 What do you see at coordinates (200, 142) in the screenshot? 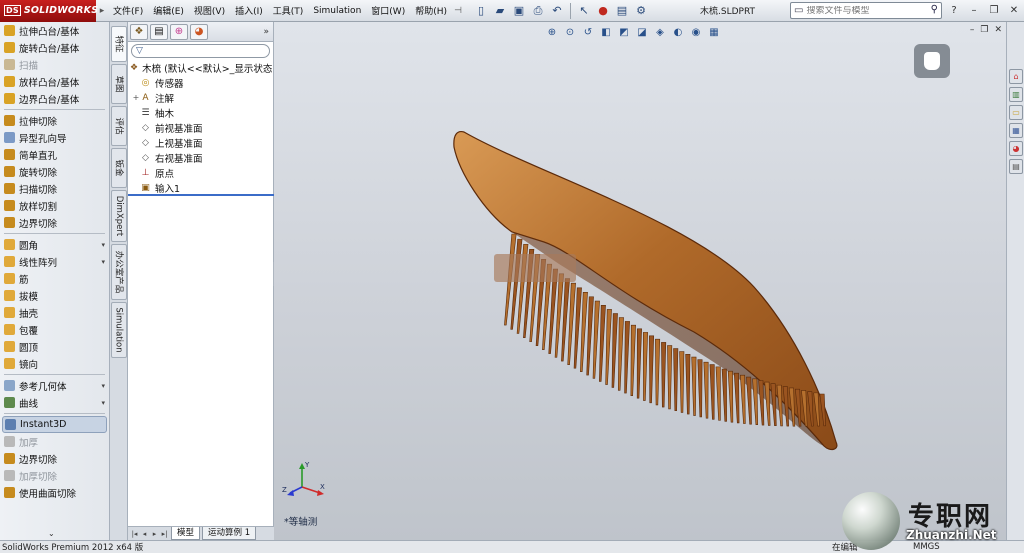
I see `tree-item: ◇ 上视基准面` at bounding box center [200, 142].